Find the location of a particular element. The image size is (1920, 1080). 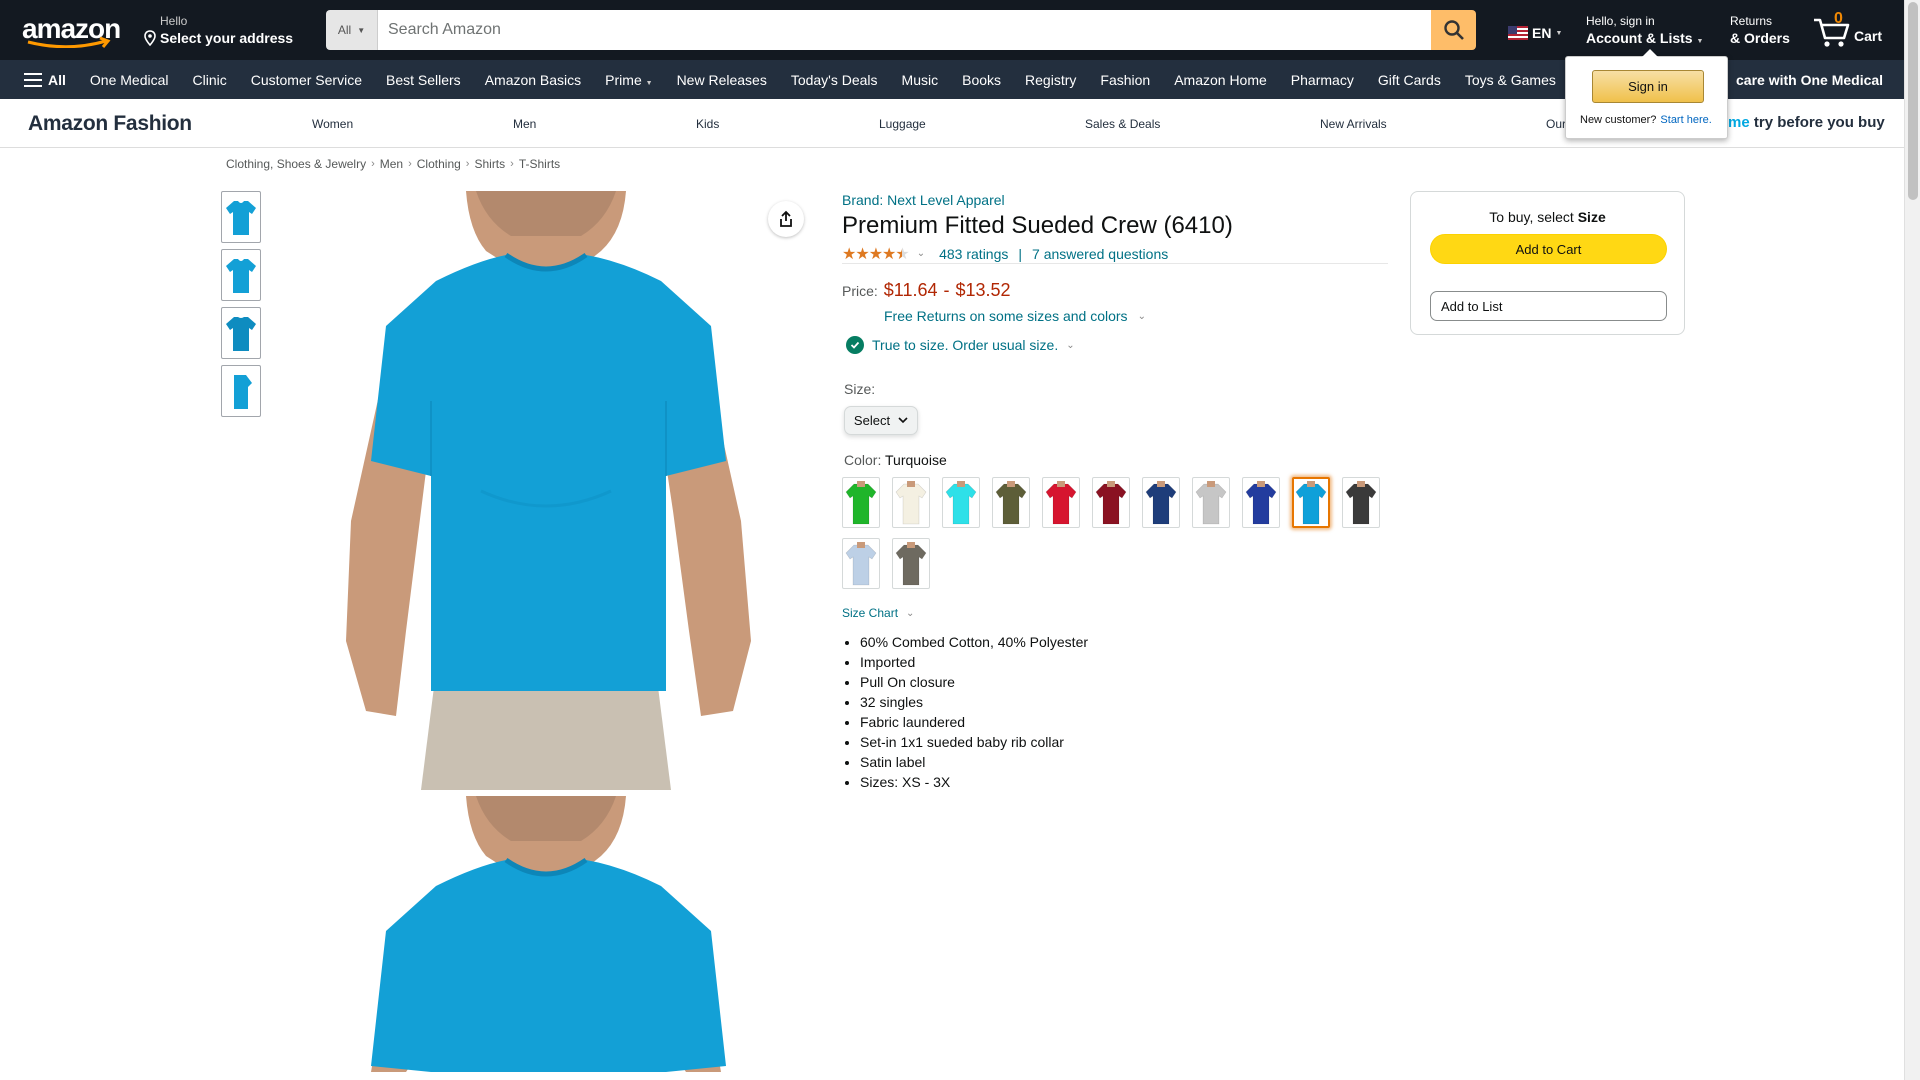

answered-questions-link: 7 answered questions is located at coordinates (1100, 254).